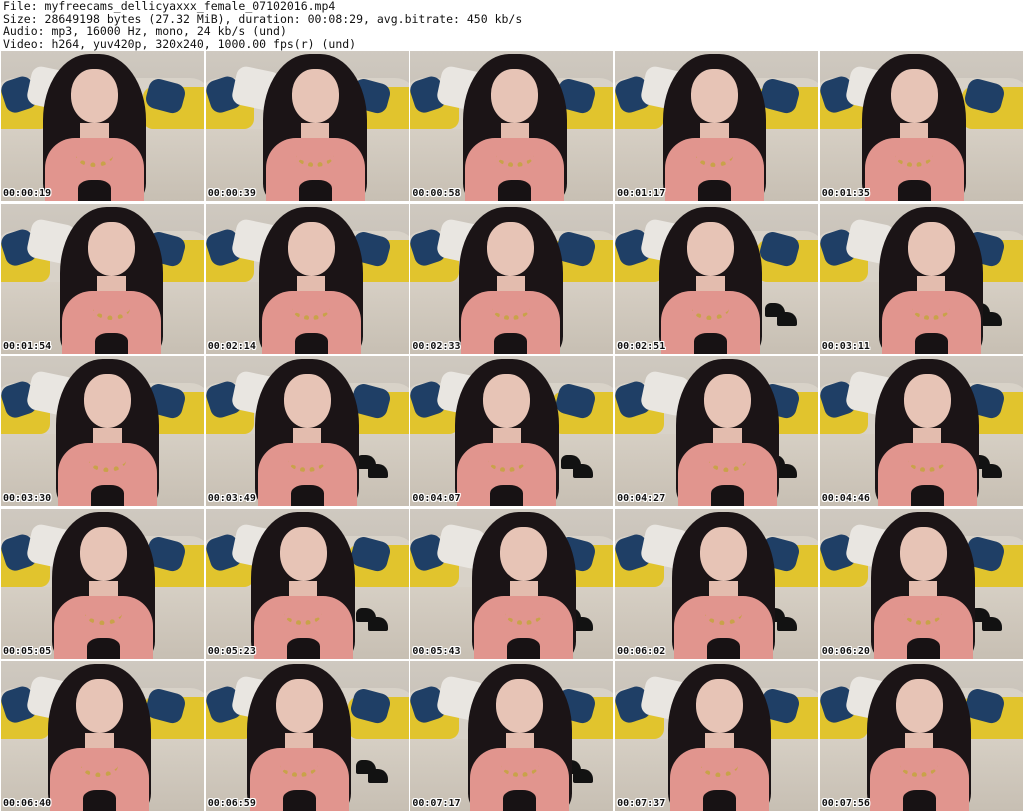  Describe the element at coordinates (921, 431) in the screenshot. I see `video-thumbnail: 00:04:46` at that location.